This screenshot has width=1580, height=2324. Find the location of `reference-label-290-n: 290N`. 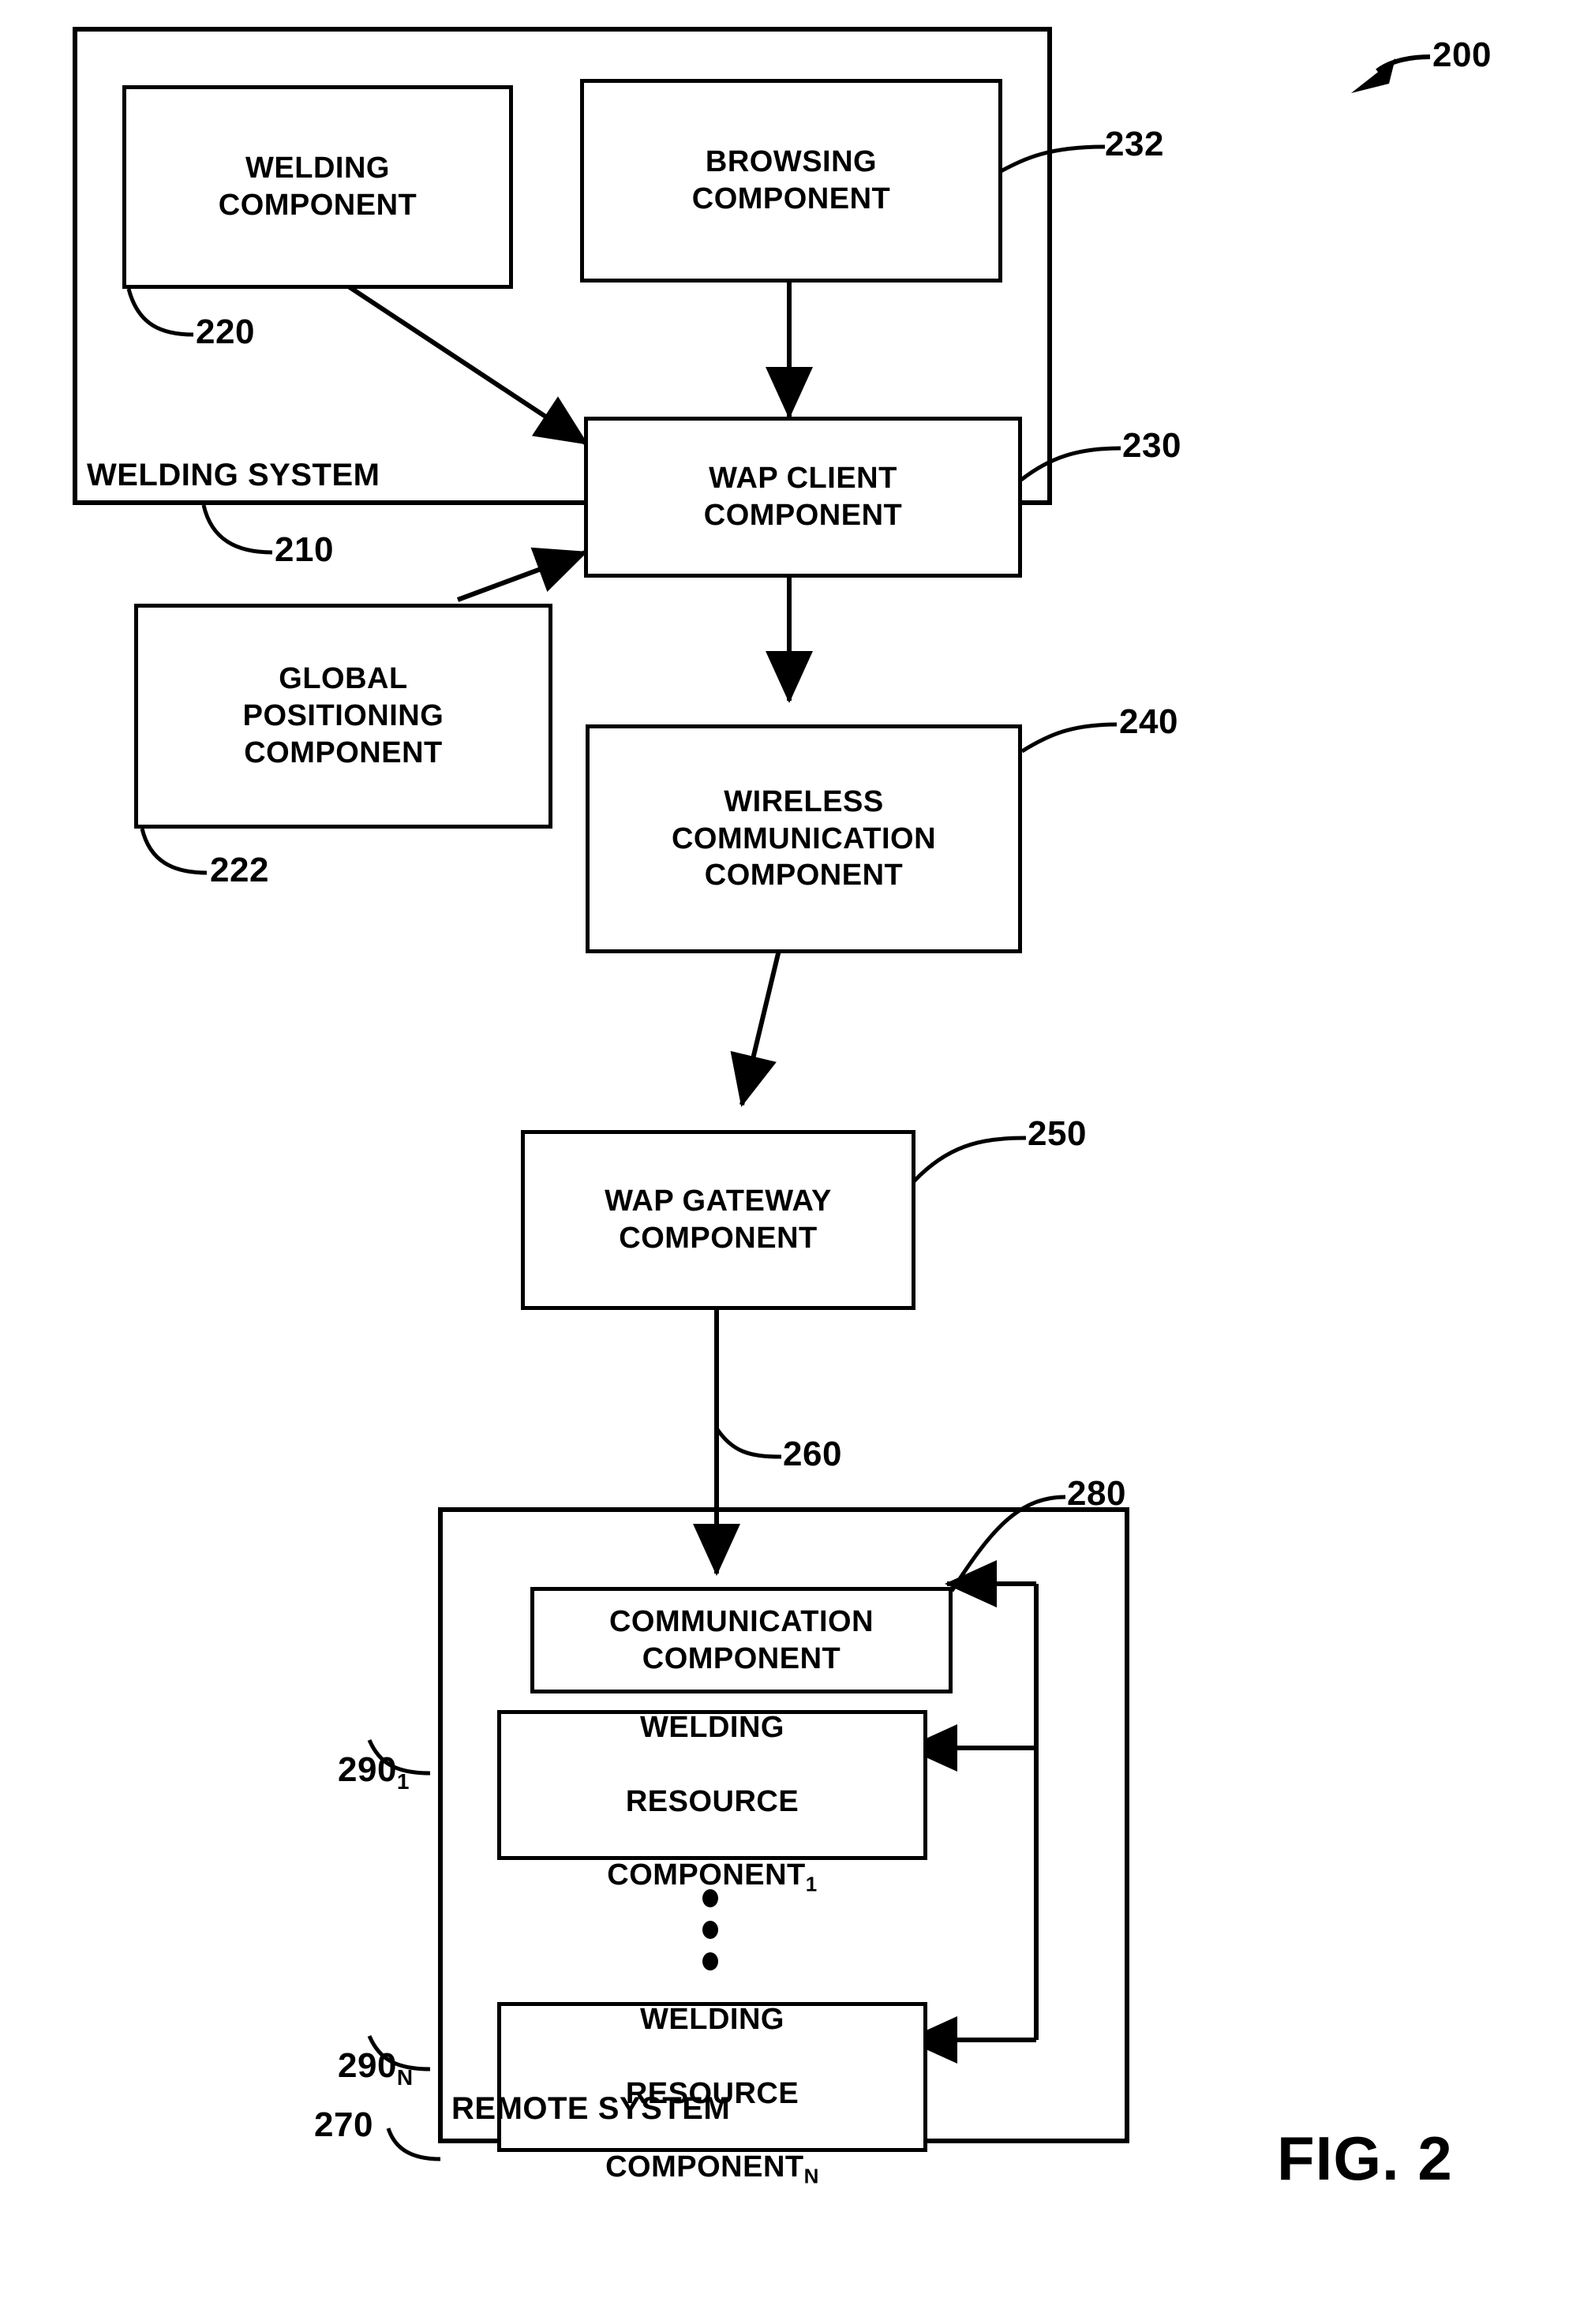

reference-label-290-n: 290N is located at coordinates (376, 2068).